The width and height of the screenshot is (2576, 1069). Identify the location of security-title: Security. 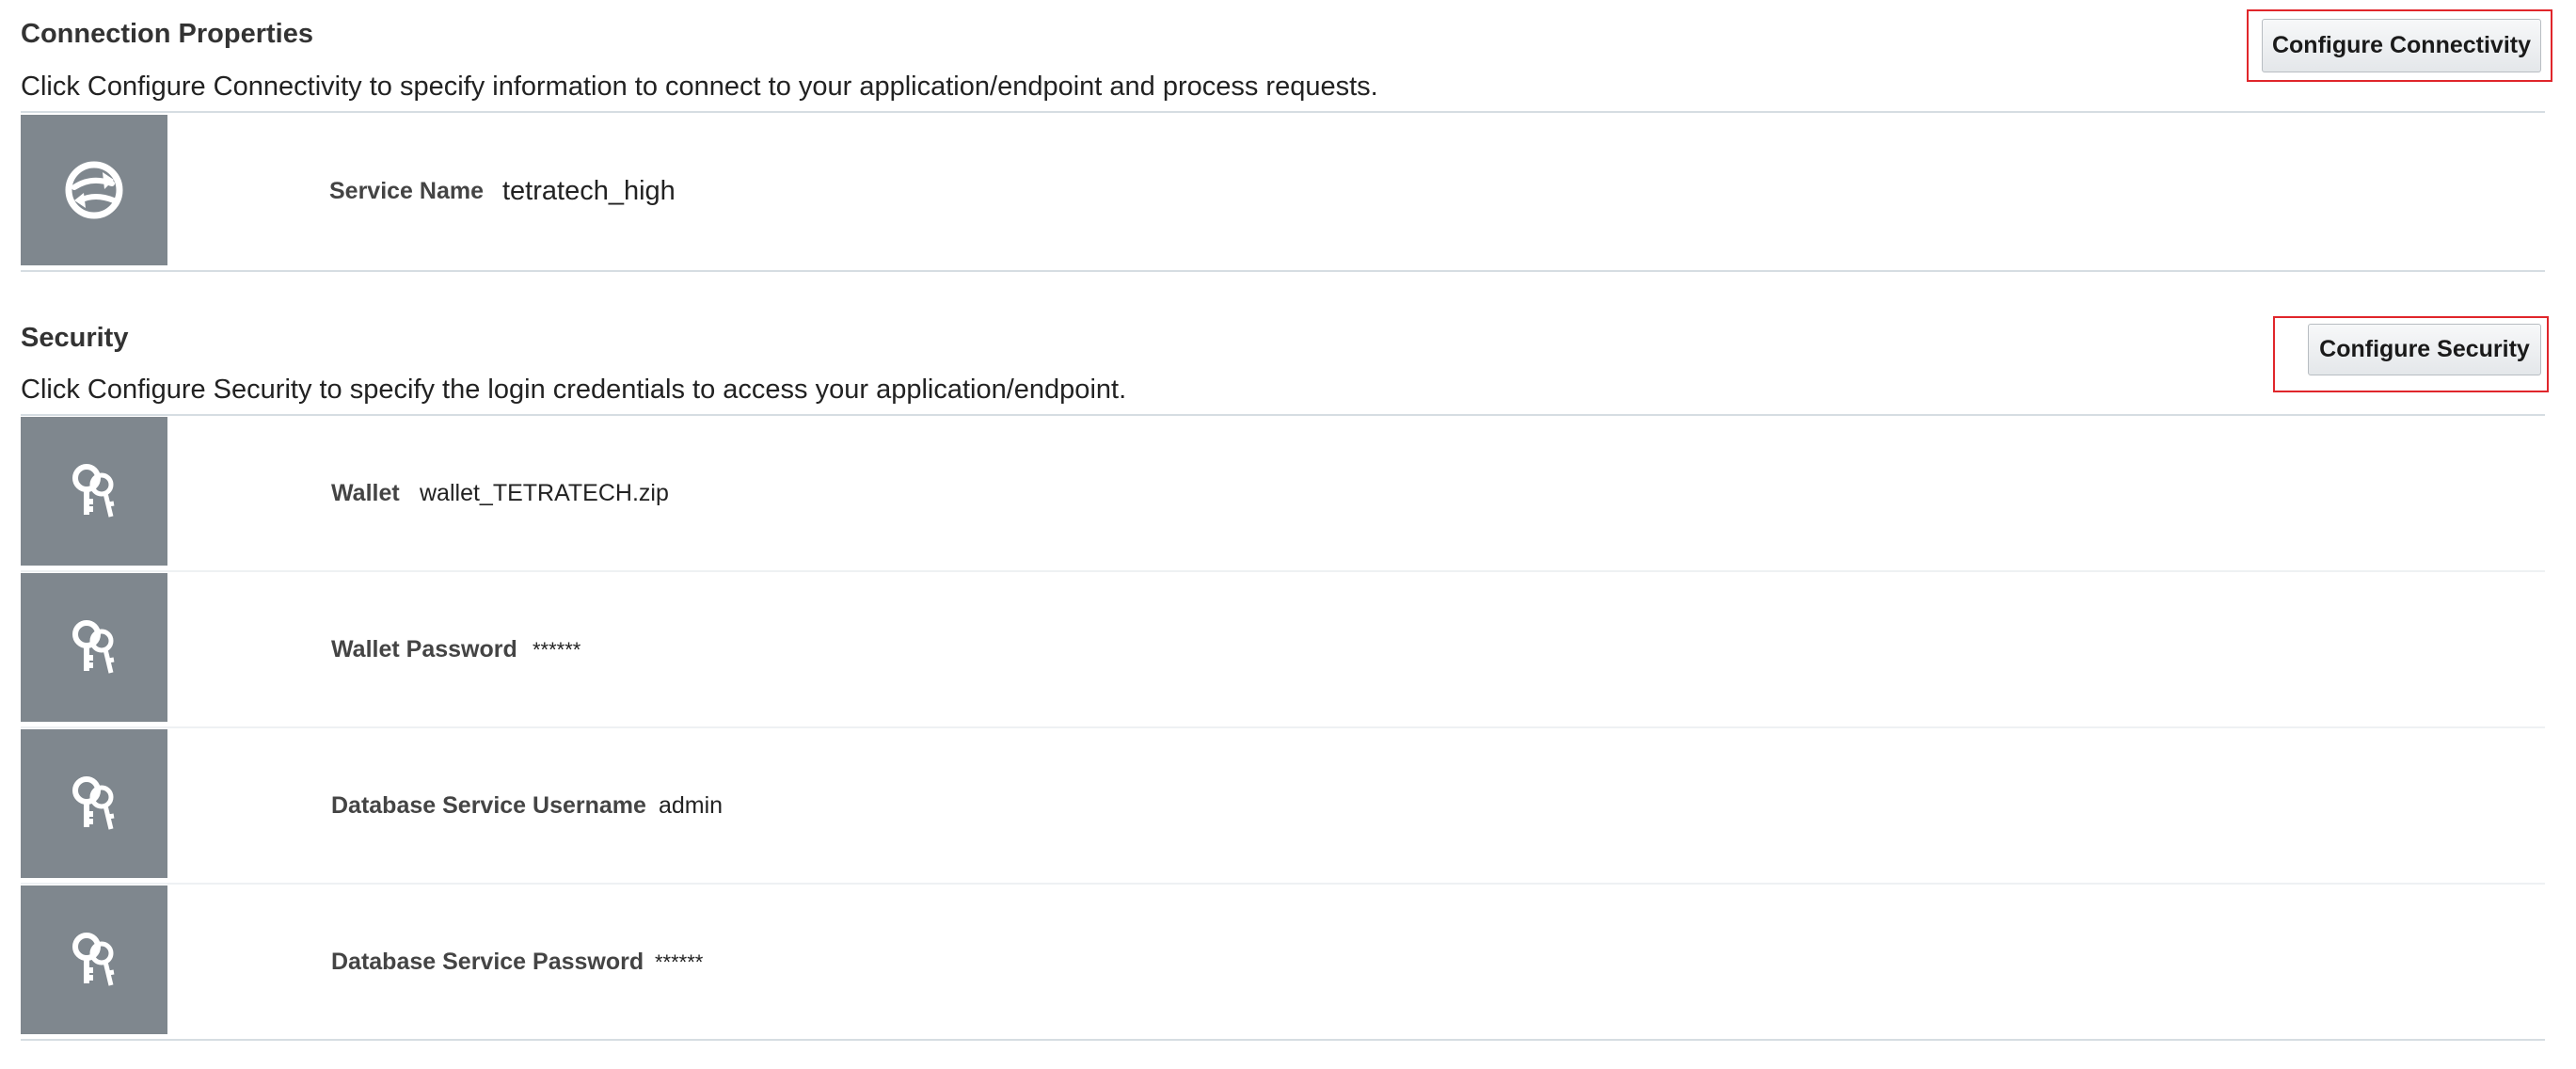
(75, 338).